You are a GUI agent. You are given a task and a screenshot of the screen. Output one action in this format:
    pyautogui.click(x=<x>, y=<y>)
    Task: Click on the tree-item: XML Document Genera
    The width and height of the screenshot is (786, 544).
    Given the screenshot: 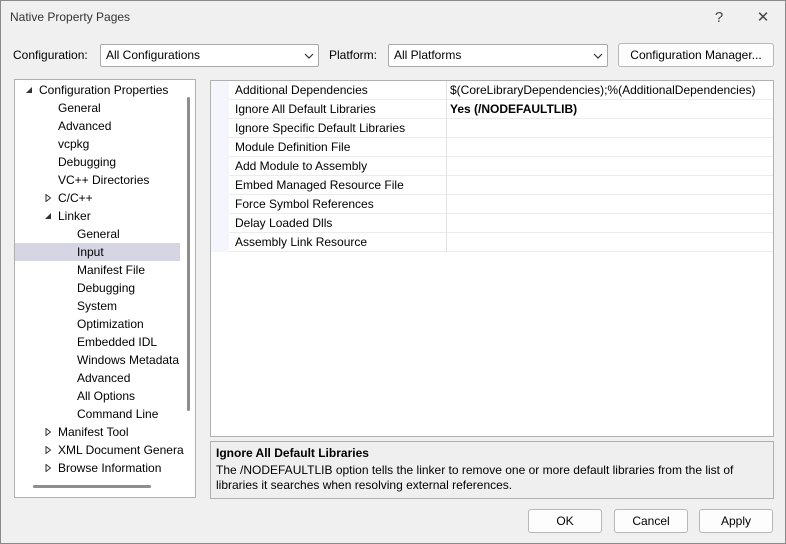 What is the action you would take?
    pyautogui.click(x=105, y=450)
    